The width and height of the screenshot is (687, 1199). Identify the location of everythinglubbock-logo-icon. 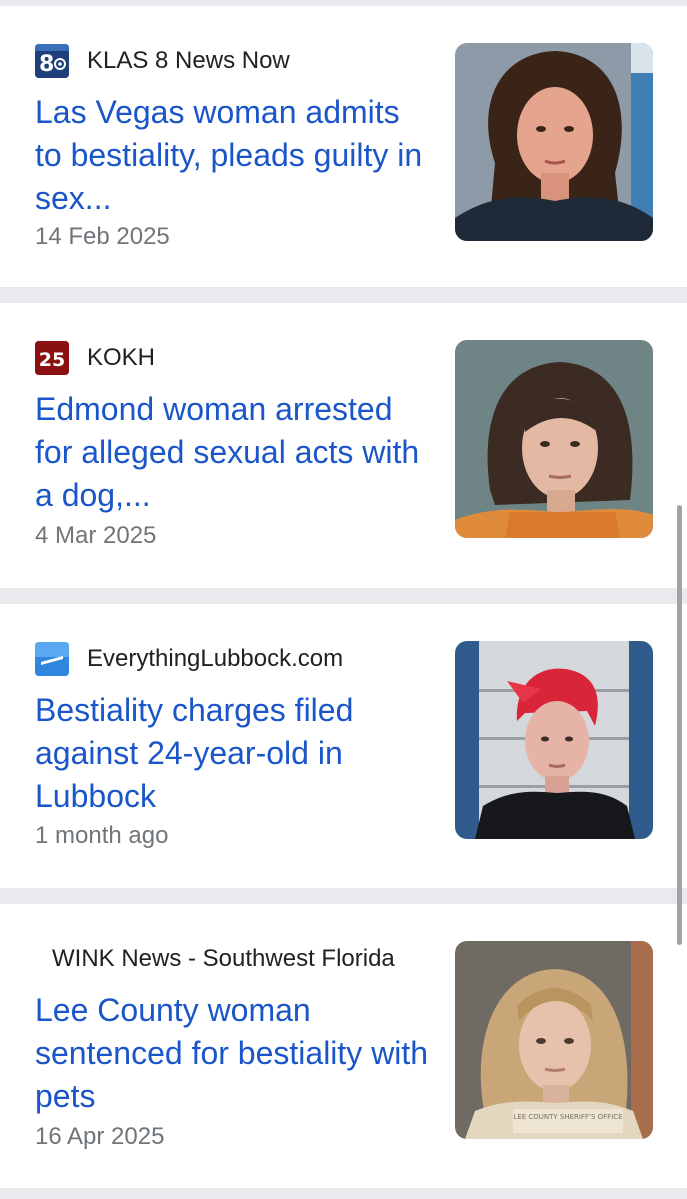
(52, 659).